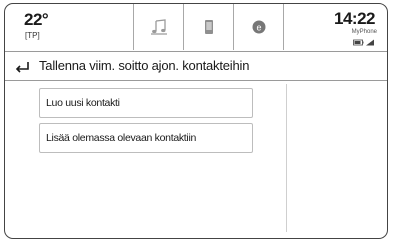 The width and height of the screenshot is (393, 243). Describe the element at coordinates (363, 42) in the screenshot. I see `battery-signal-icon` at that location.